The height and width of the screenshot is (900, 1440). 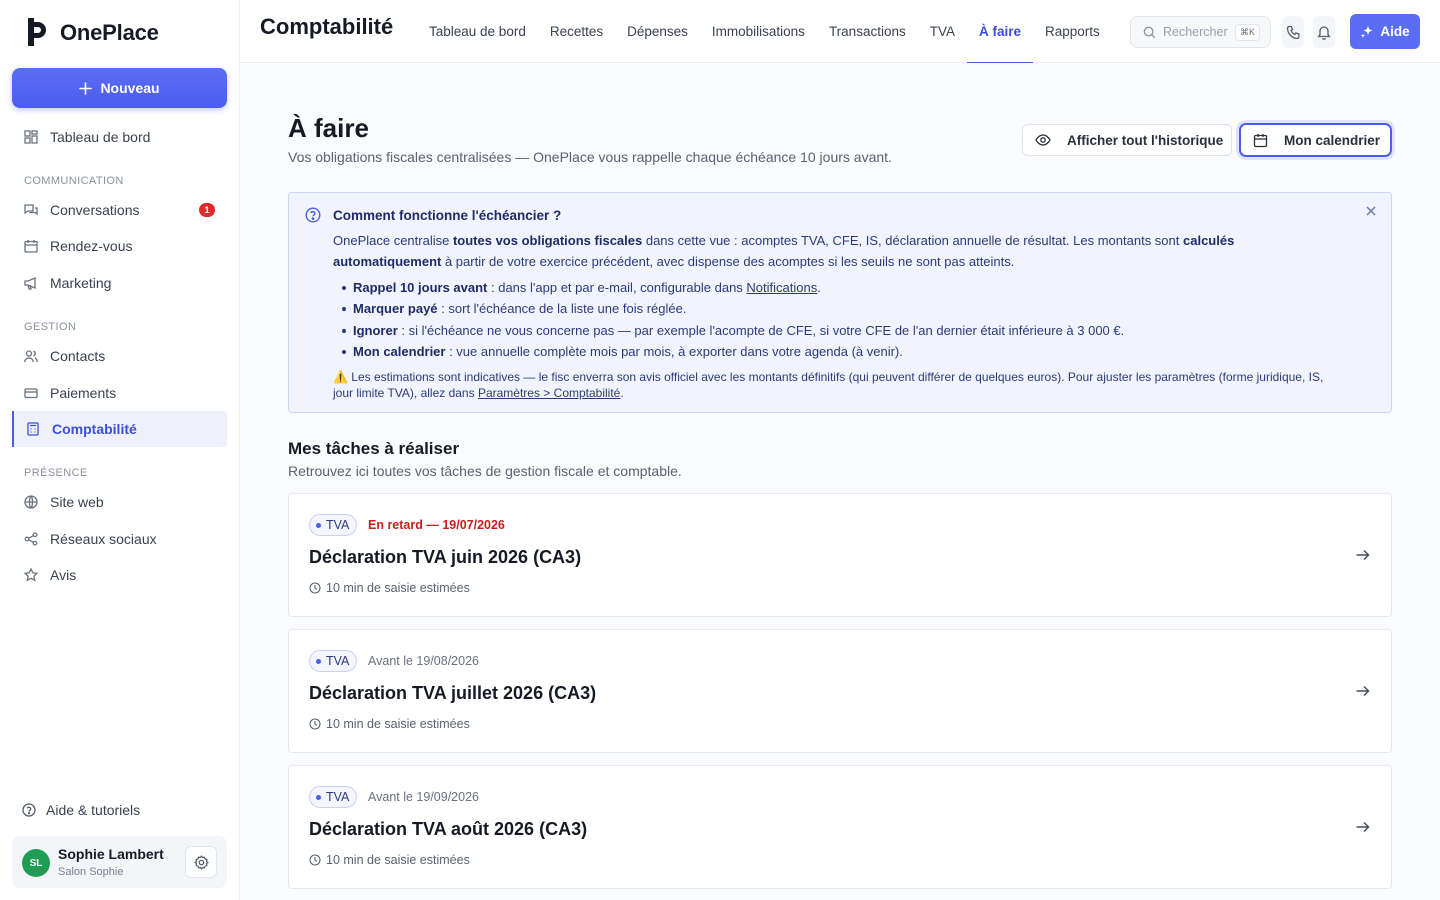 I want to click on bullet-bold: Marquer payé, so click(x=395, y=309).